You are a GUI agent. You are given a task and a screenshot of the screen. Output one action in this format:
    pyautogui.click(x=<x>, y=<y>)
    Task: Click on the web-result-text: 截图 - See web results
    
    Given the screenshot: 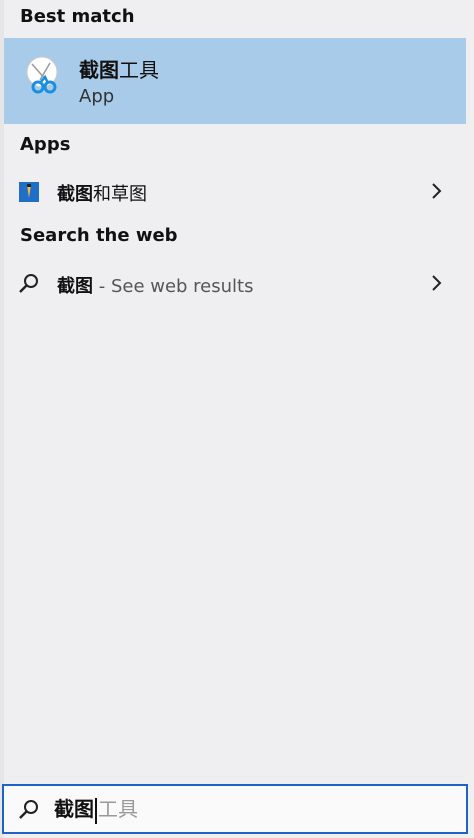 What is the action you would take?
    pyautogui.click(x=155, y=285)
    